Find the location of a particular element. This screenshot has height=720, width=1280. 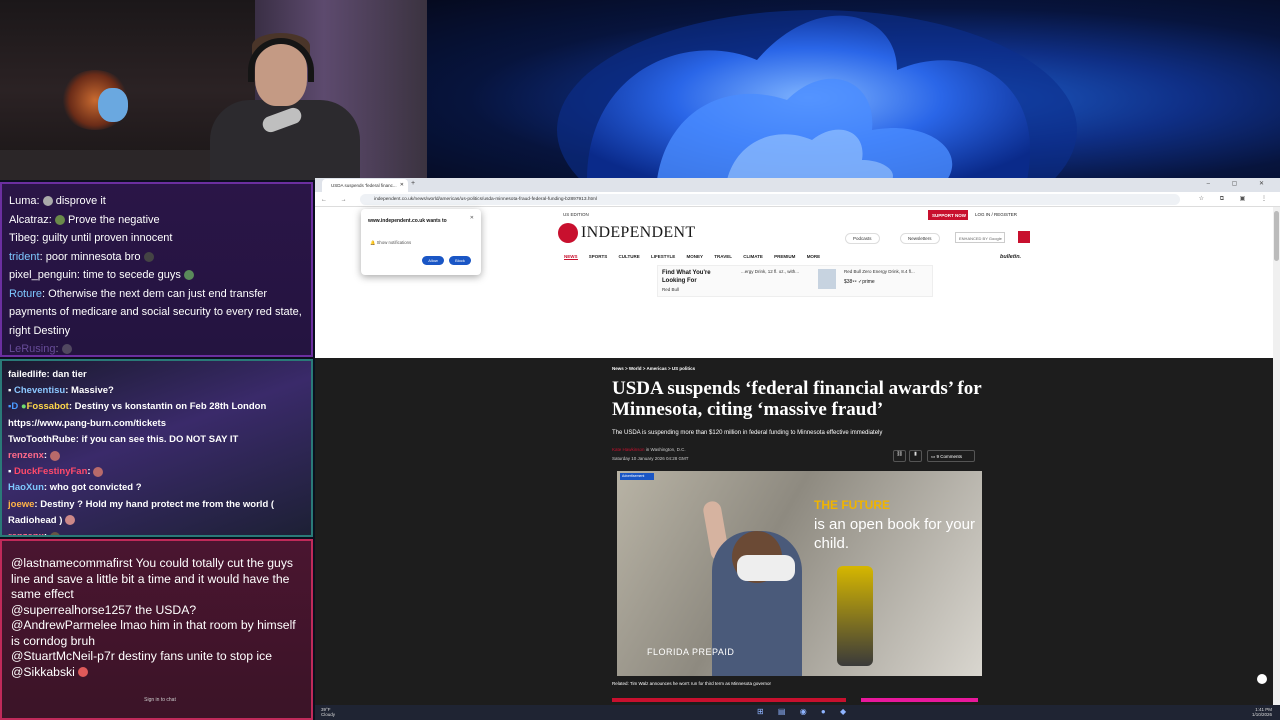

bell-icon: 🔔 is located at coordinates (373, 242).